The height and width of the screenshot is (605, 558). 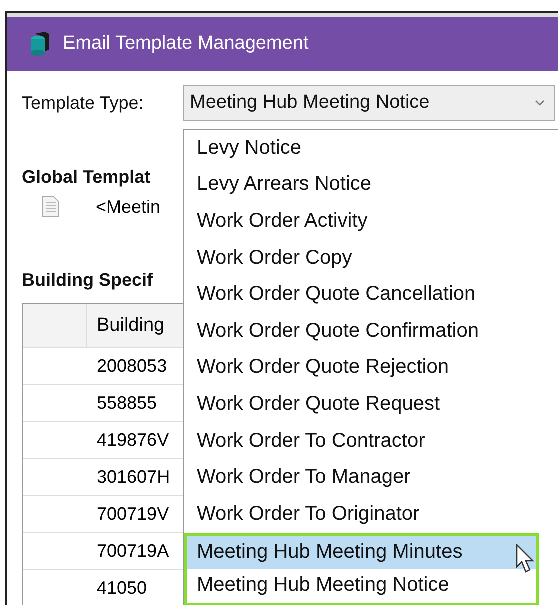 I want to click on column-header: Building, so click(x=126, y=325).